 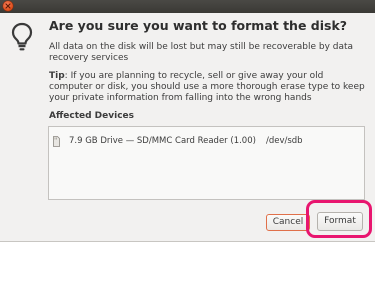 I want to click on affected-devices-label: Affected Devices, so click(x=91, y=116).